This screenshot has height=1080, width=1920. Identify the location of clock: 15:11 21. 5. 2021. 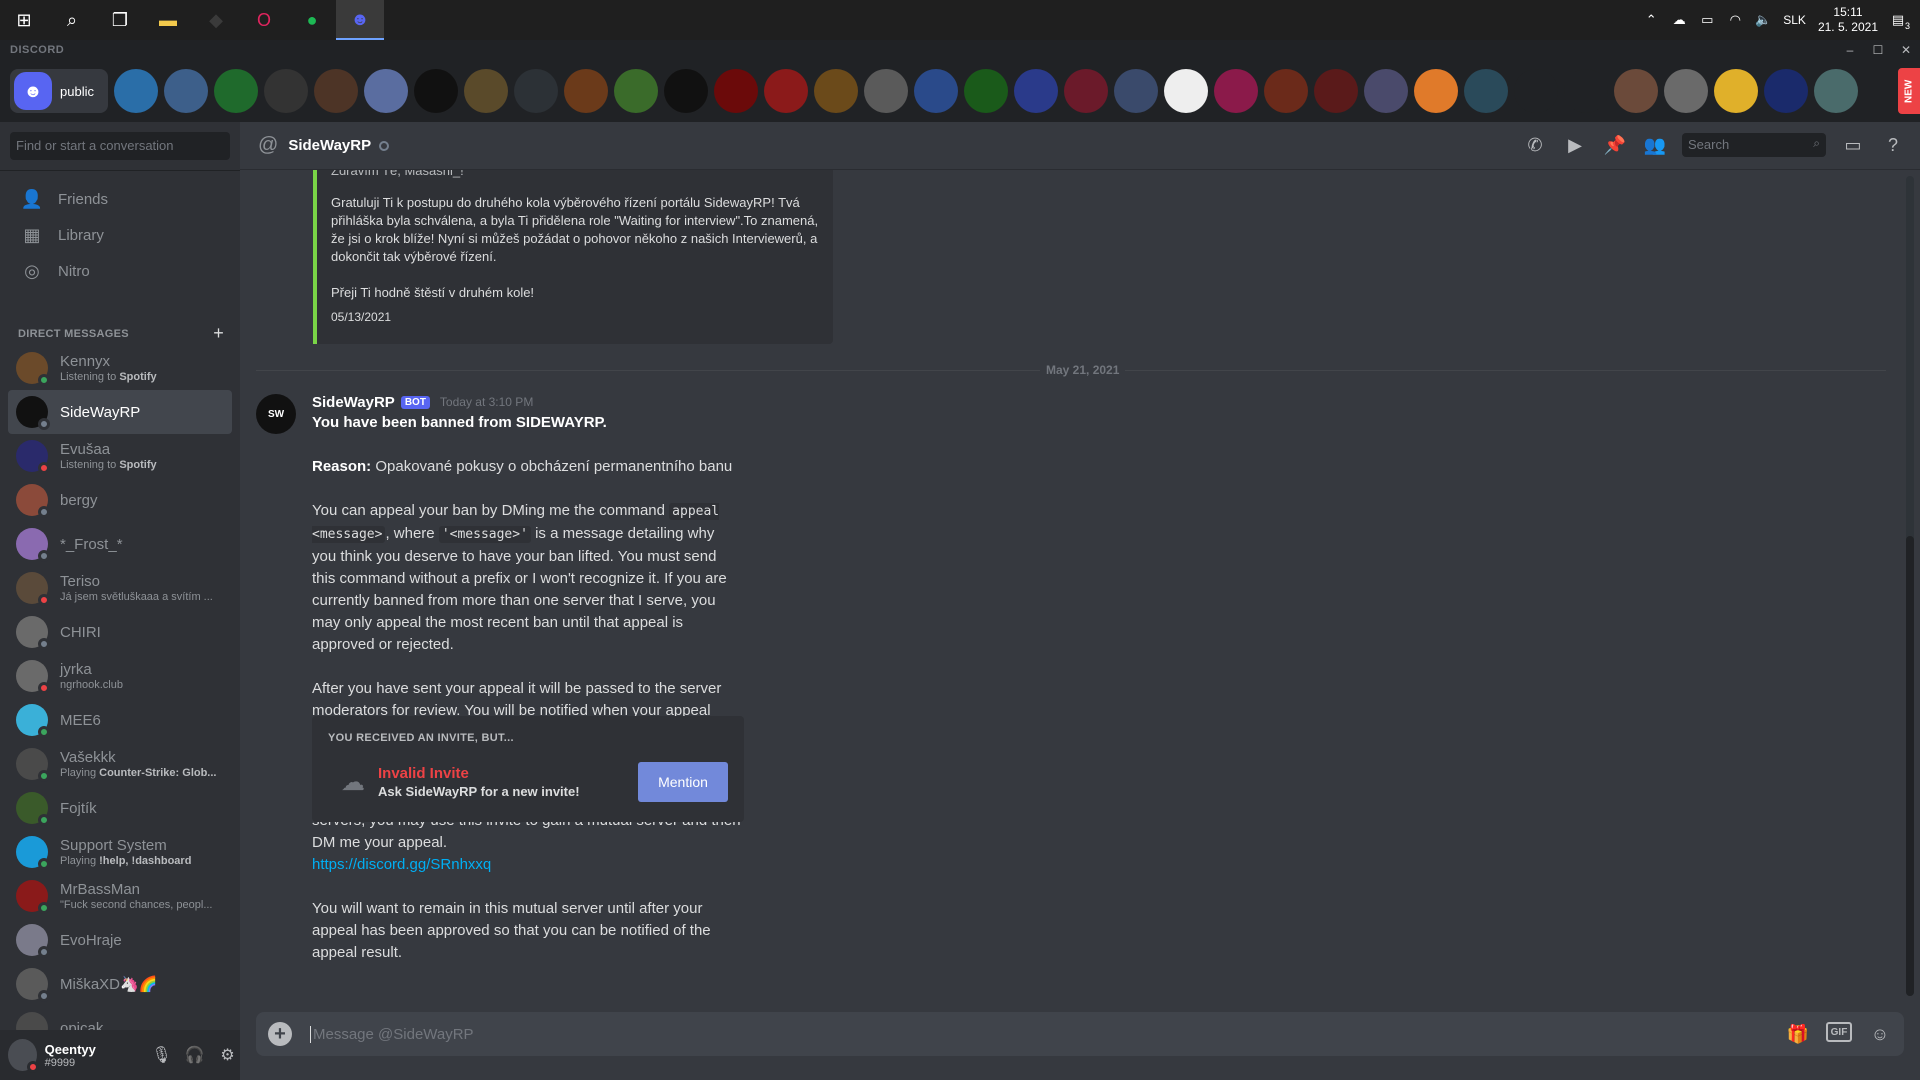
(1848, 20).